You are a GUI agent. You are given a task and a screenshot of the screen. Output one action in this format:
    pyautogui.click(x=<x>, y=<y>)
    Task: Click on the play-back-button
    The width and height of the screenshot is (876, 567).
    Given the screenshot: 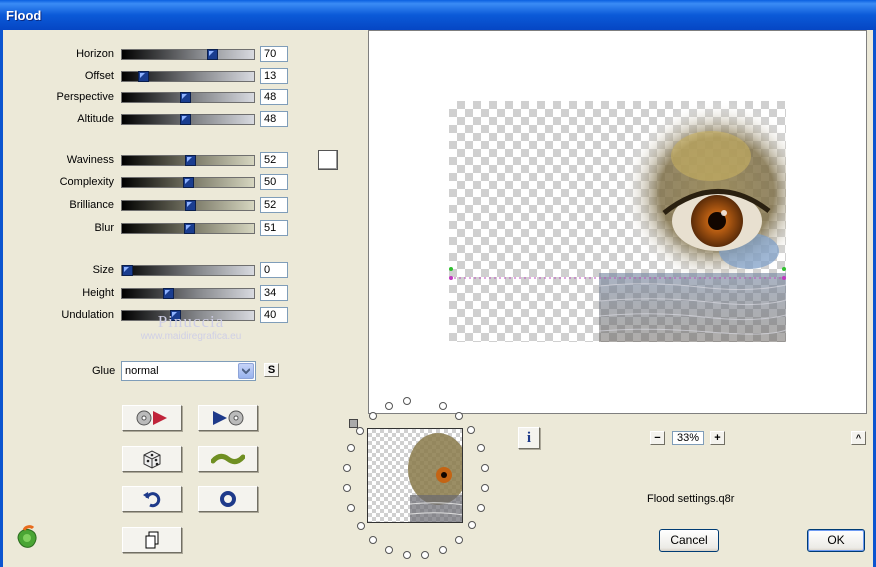 What is the action you would take?
    pyautogui.click(x=152, y=418)
    